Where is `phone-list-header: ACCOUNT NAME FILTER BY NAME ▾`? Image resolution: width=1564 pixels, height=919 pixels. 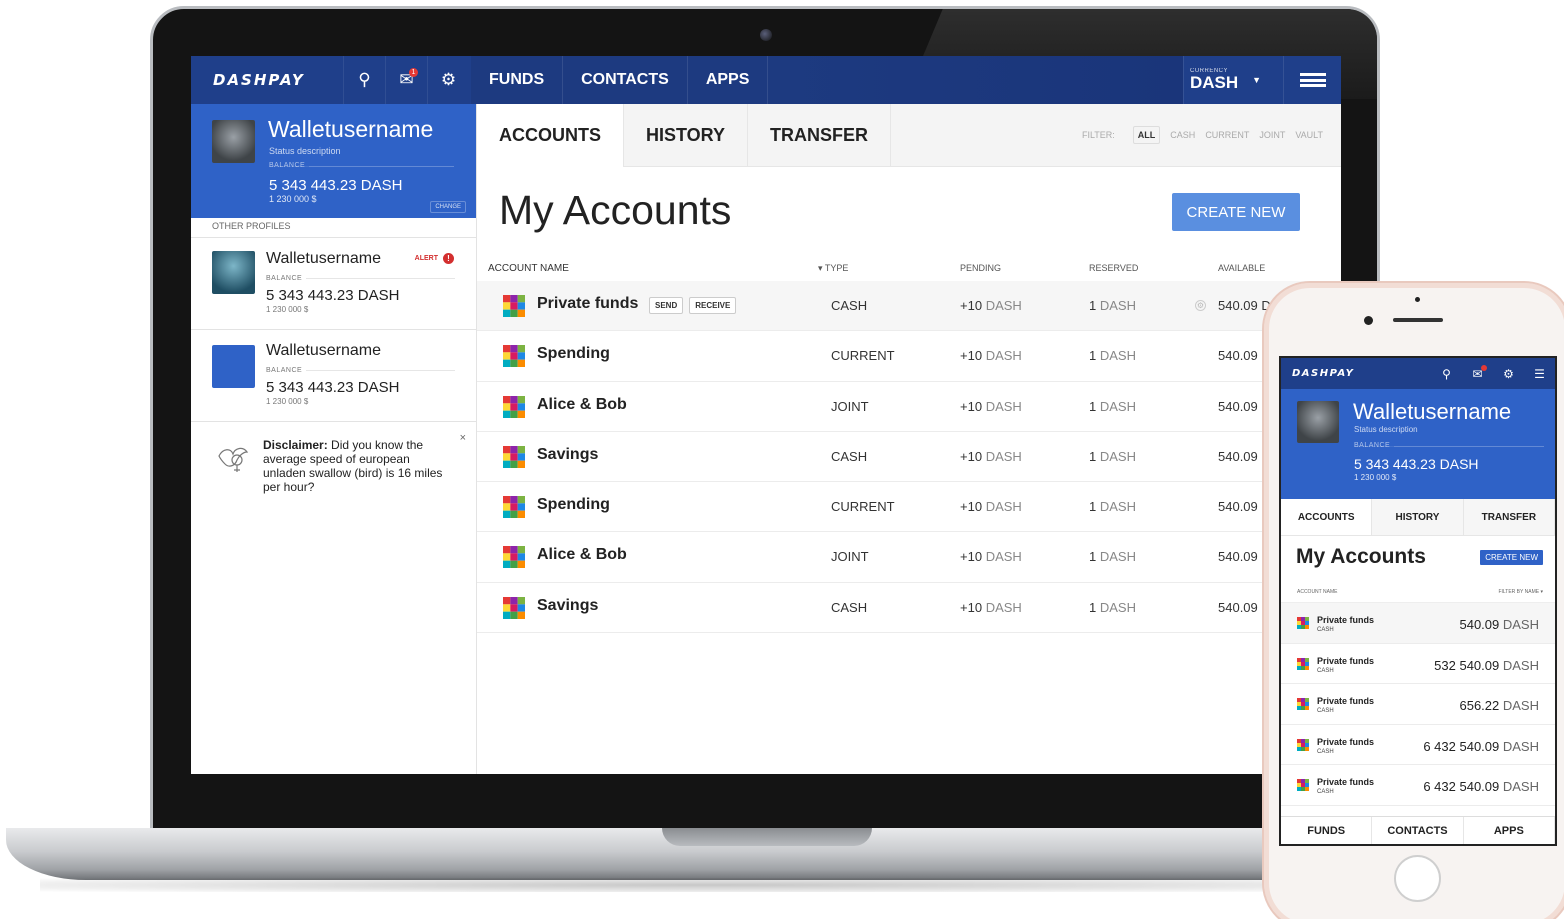 phone-list-header: ACCOUNT NAME FILTER BY NAME ▾ is located at coordinates (1418, 592).